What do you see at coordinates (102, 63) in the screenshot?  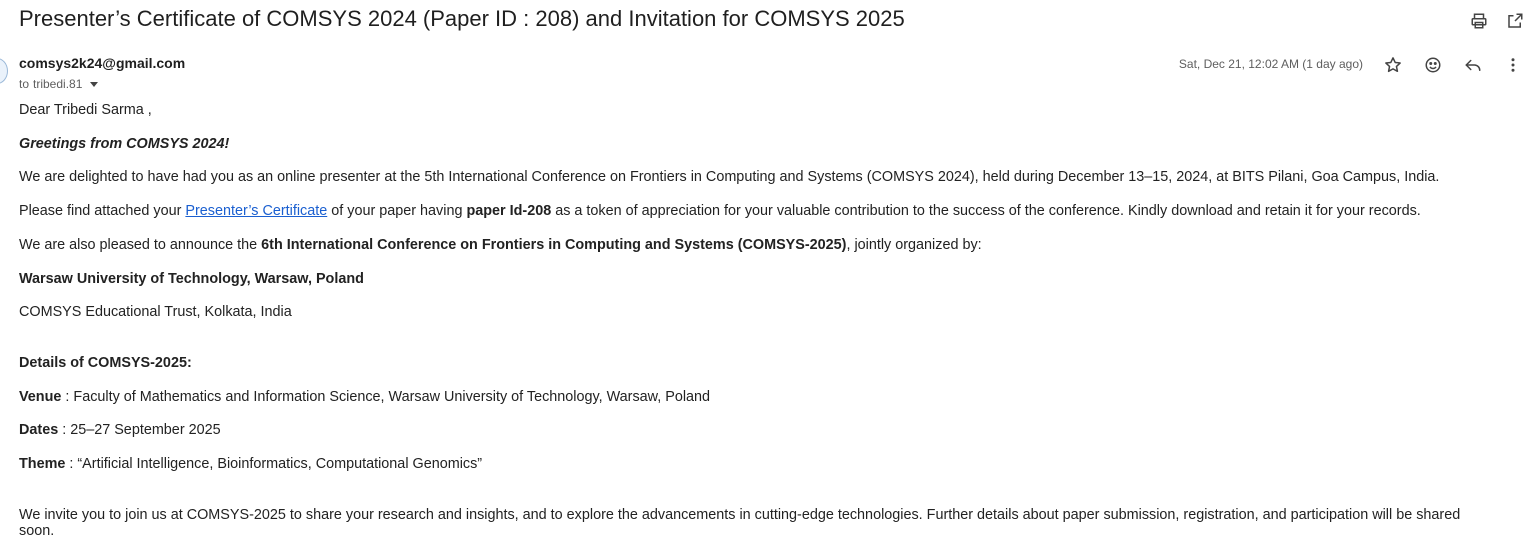 I see `sender-email: comsys2k24@gmail.com` at bounding box center [102, 63].